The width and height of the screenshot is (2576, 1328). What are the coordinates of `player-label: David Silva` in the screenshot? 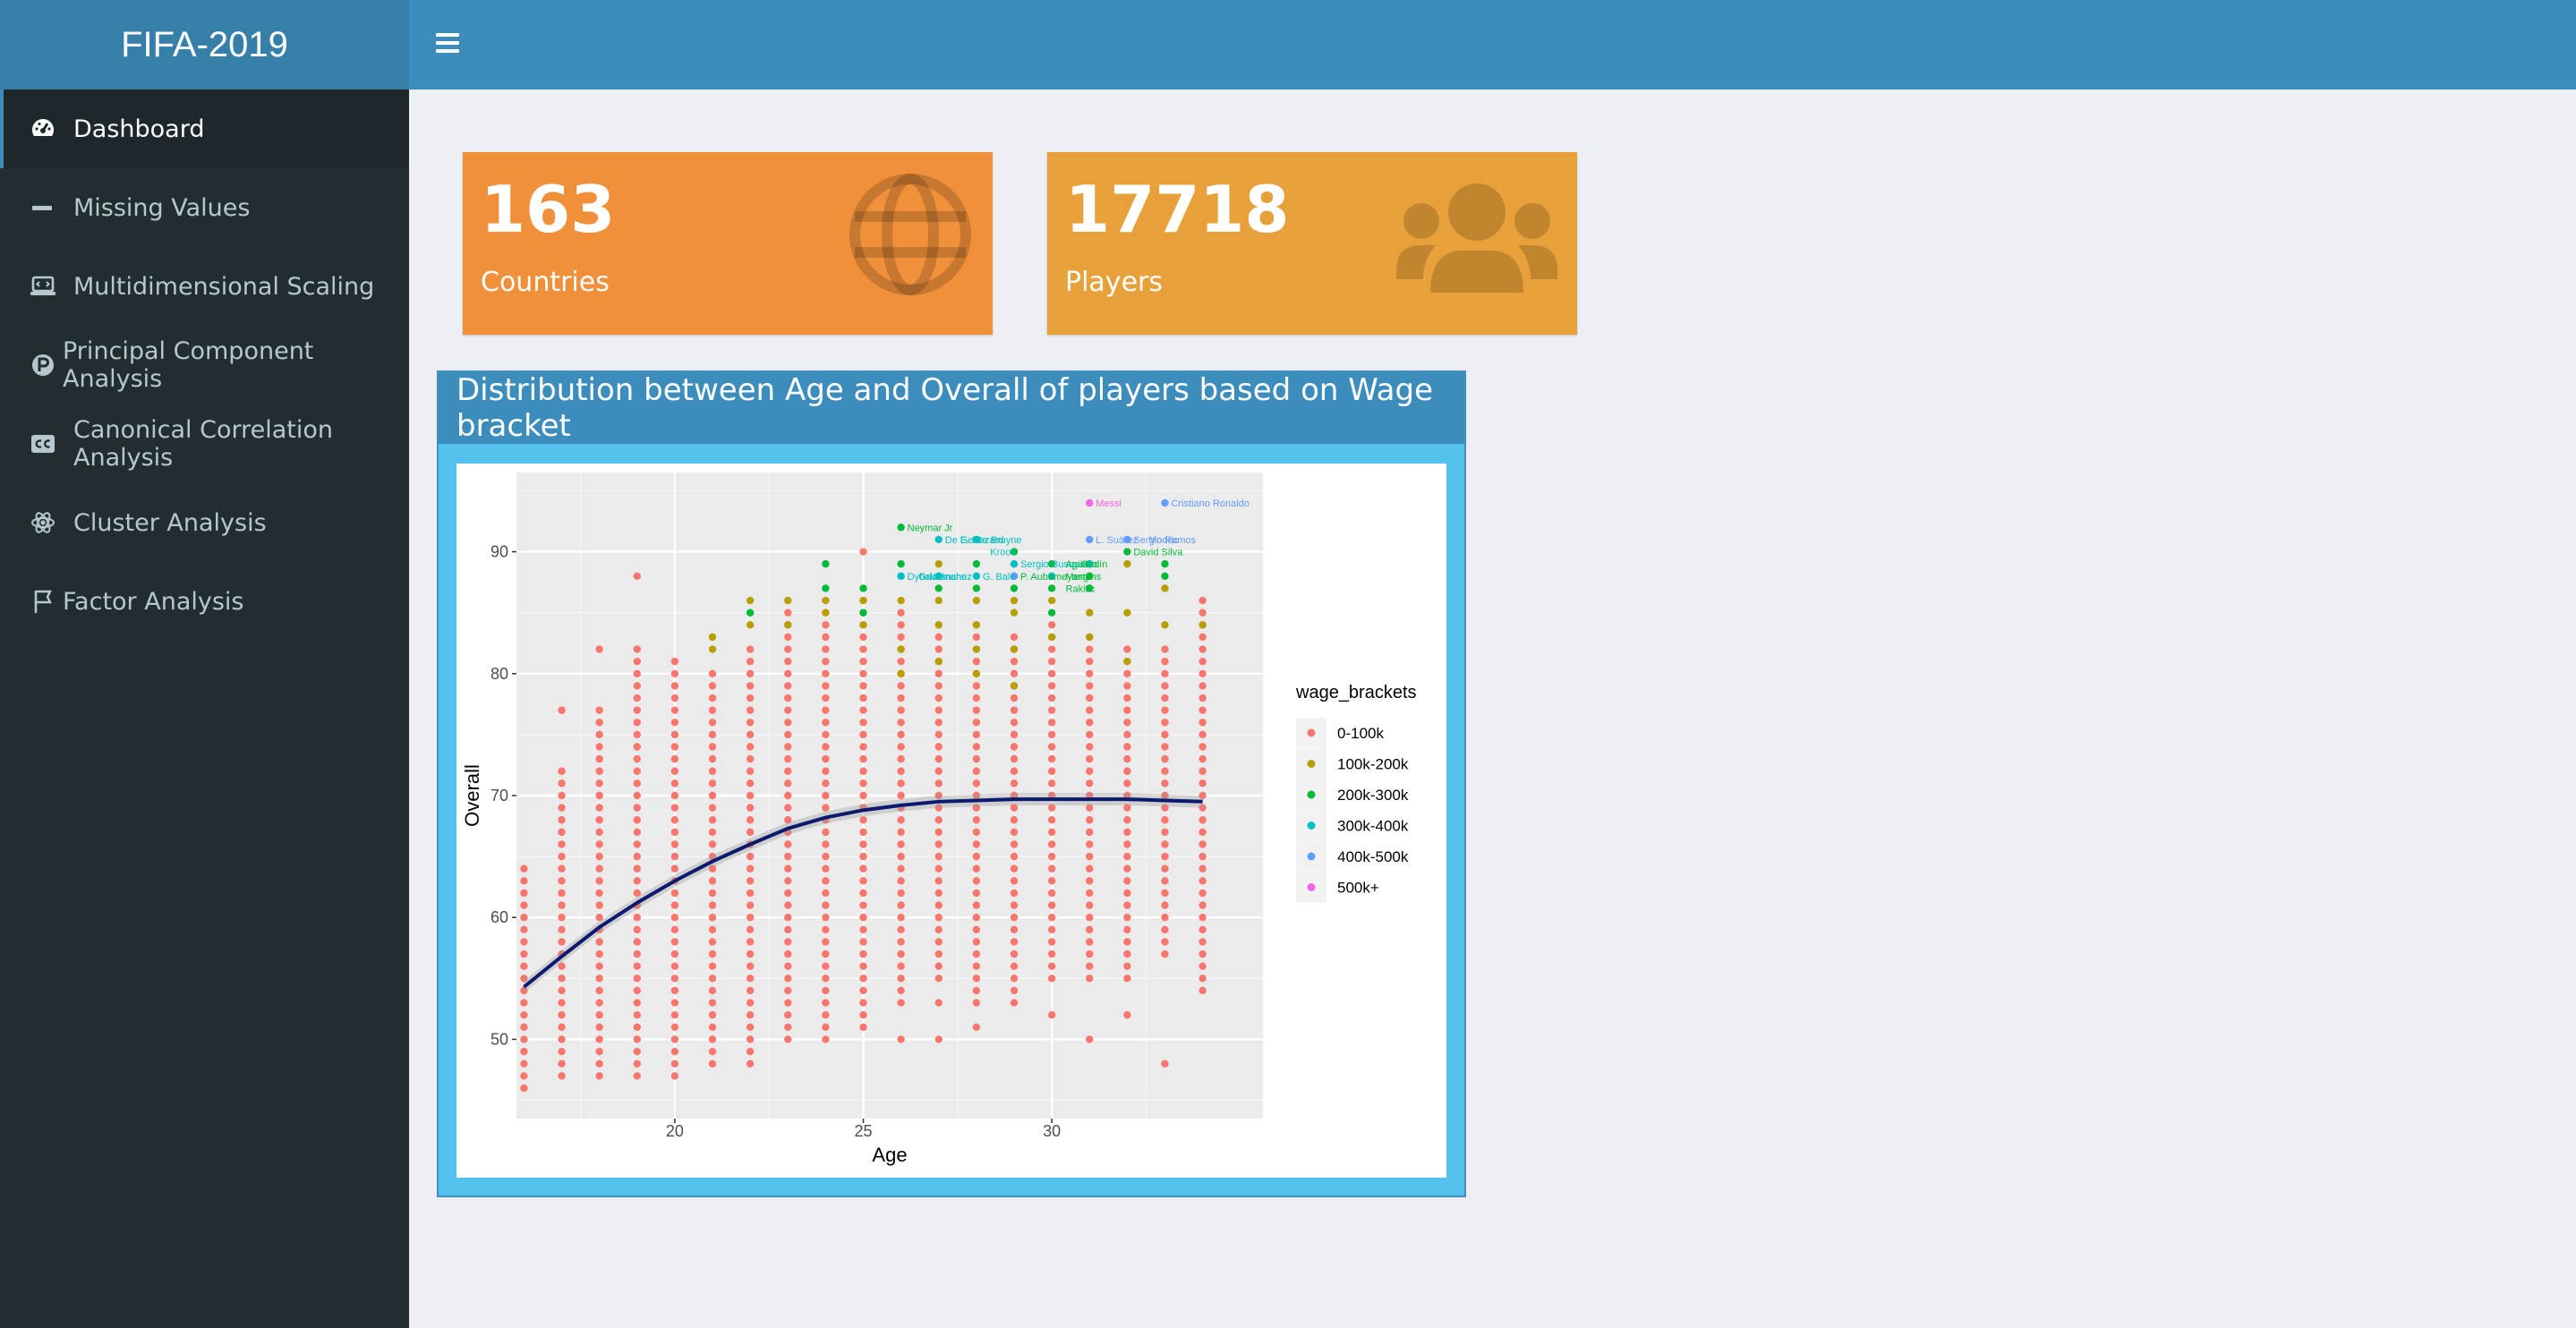 It's located at (1158, 553).